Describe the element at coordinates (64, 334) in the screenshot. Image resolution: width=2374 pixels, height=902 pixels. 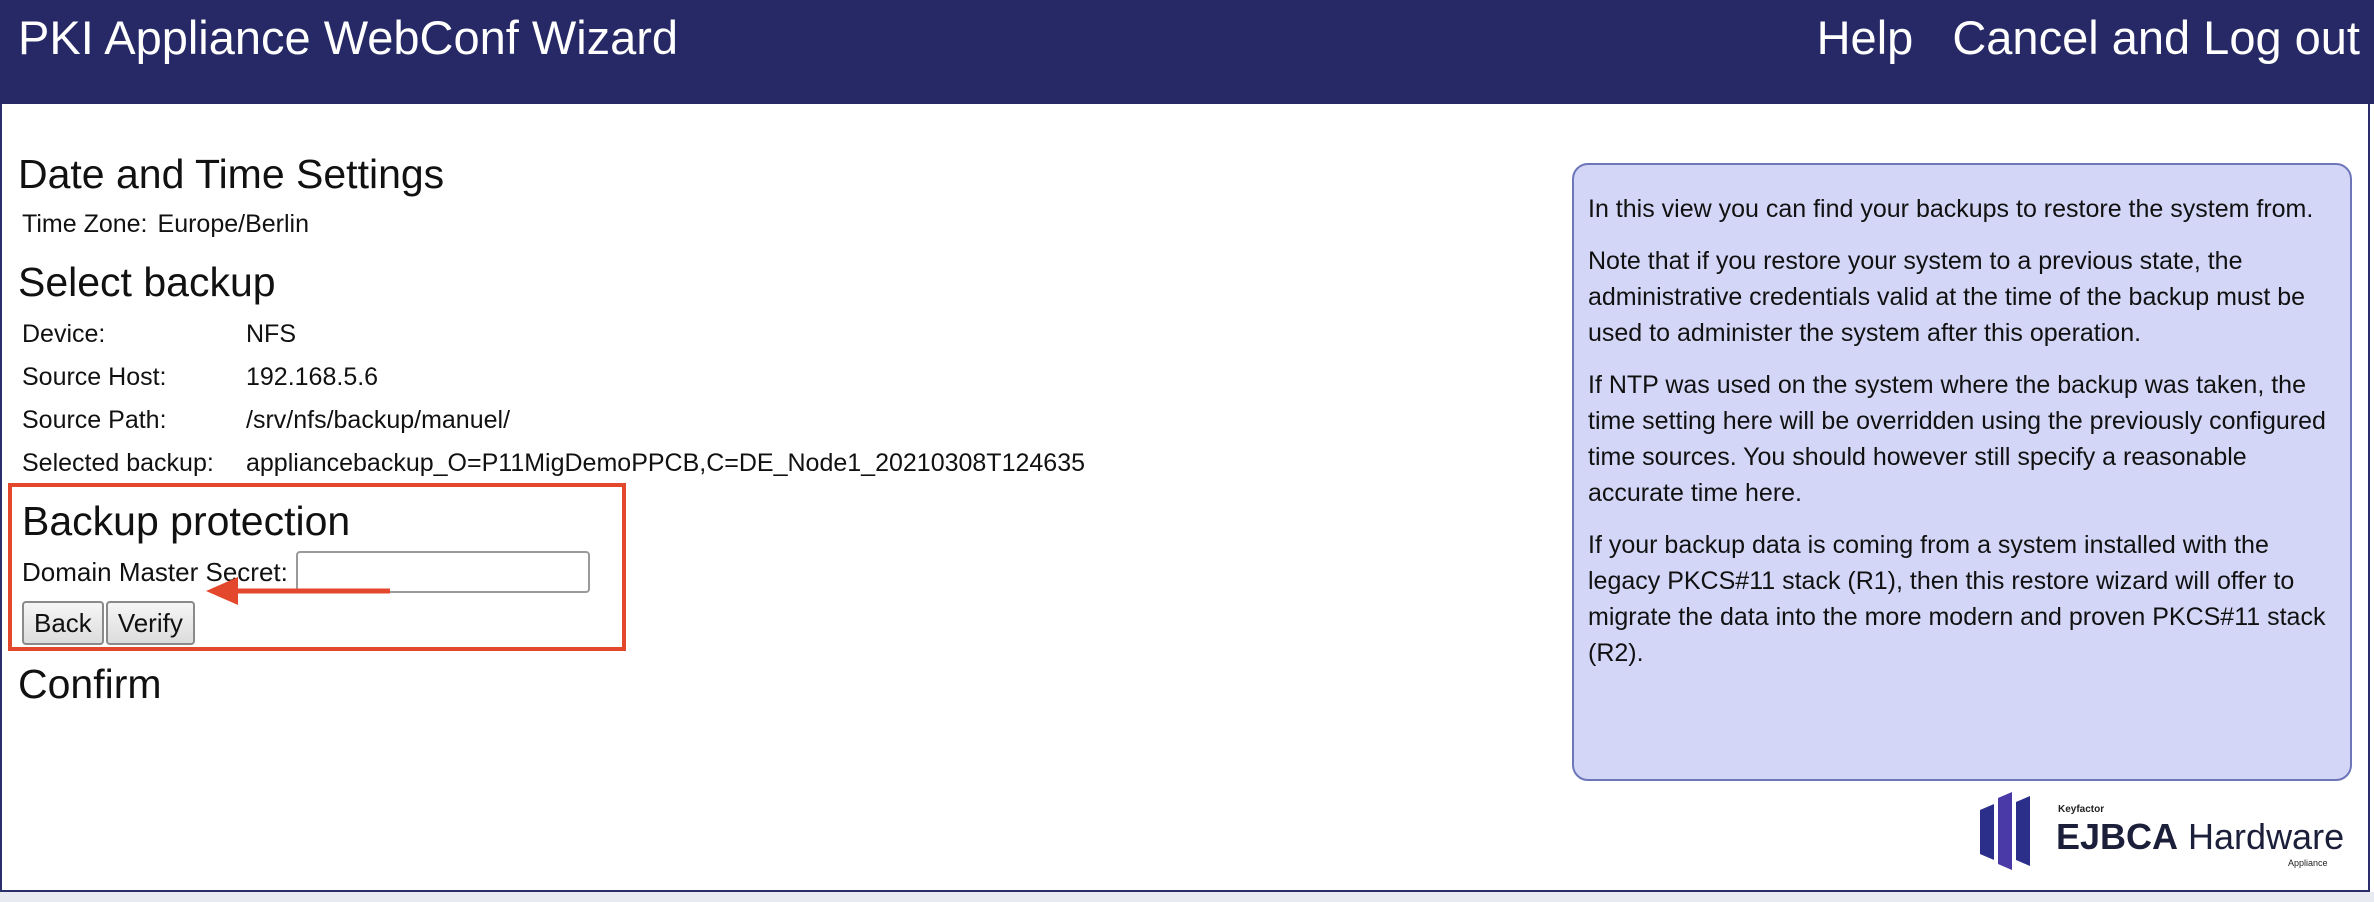
I see `device-label: Device:` at that location.